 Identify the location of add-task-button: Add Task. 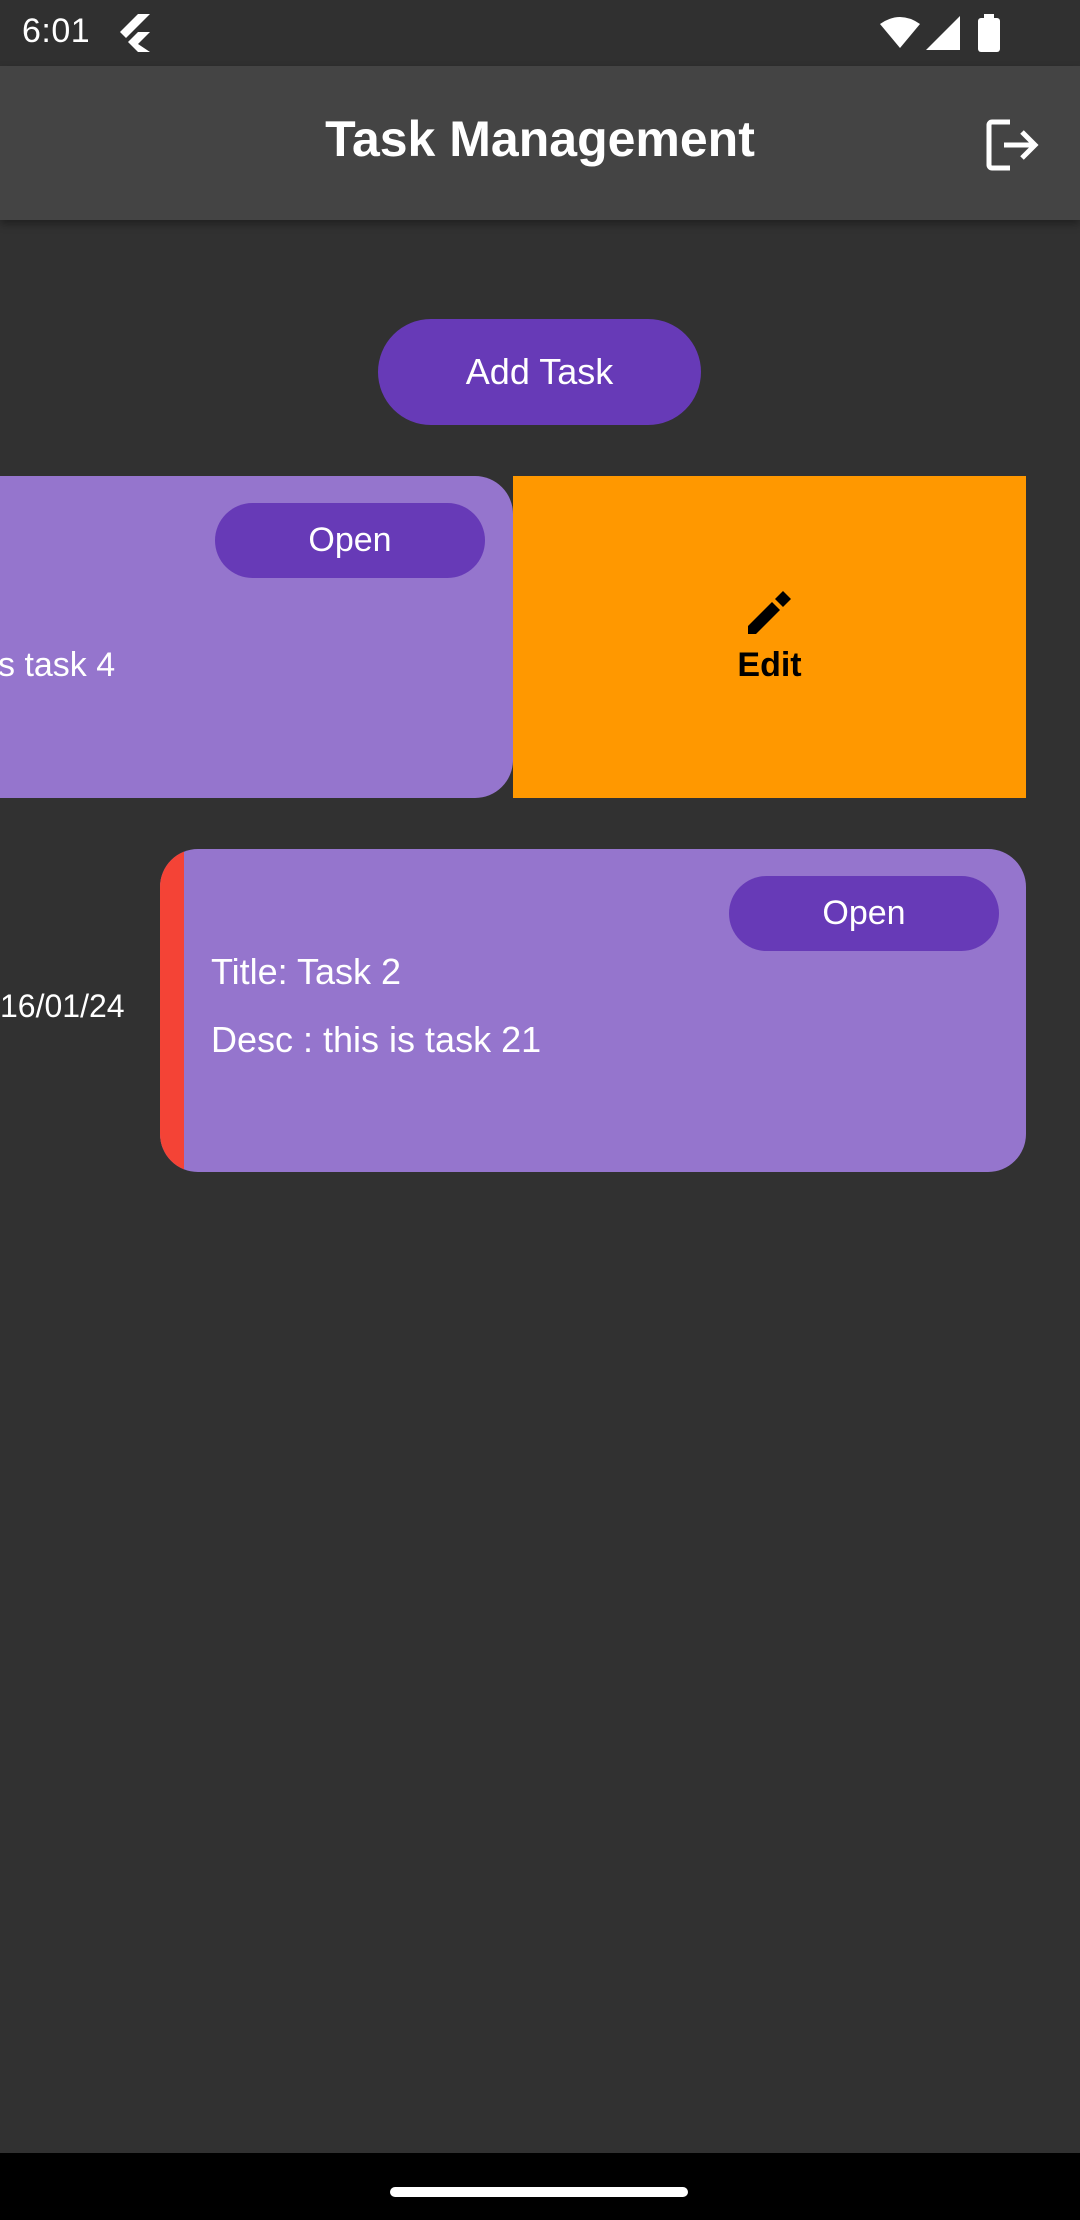
(539, 372).